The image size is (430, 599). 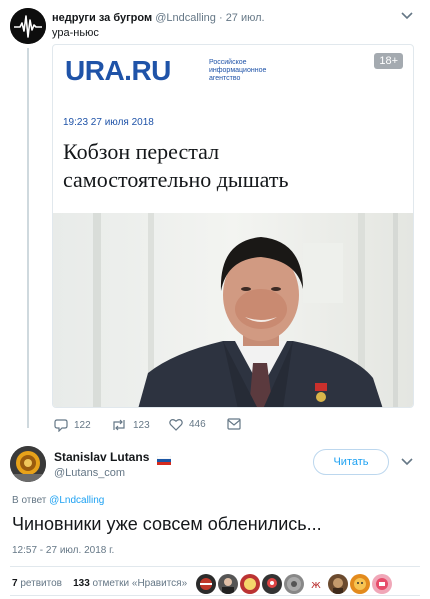 I want to click on like-label: отметки «Нравится», so click(x=138, y=583).